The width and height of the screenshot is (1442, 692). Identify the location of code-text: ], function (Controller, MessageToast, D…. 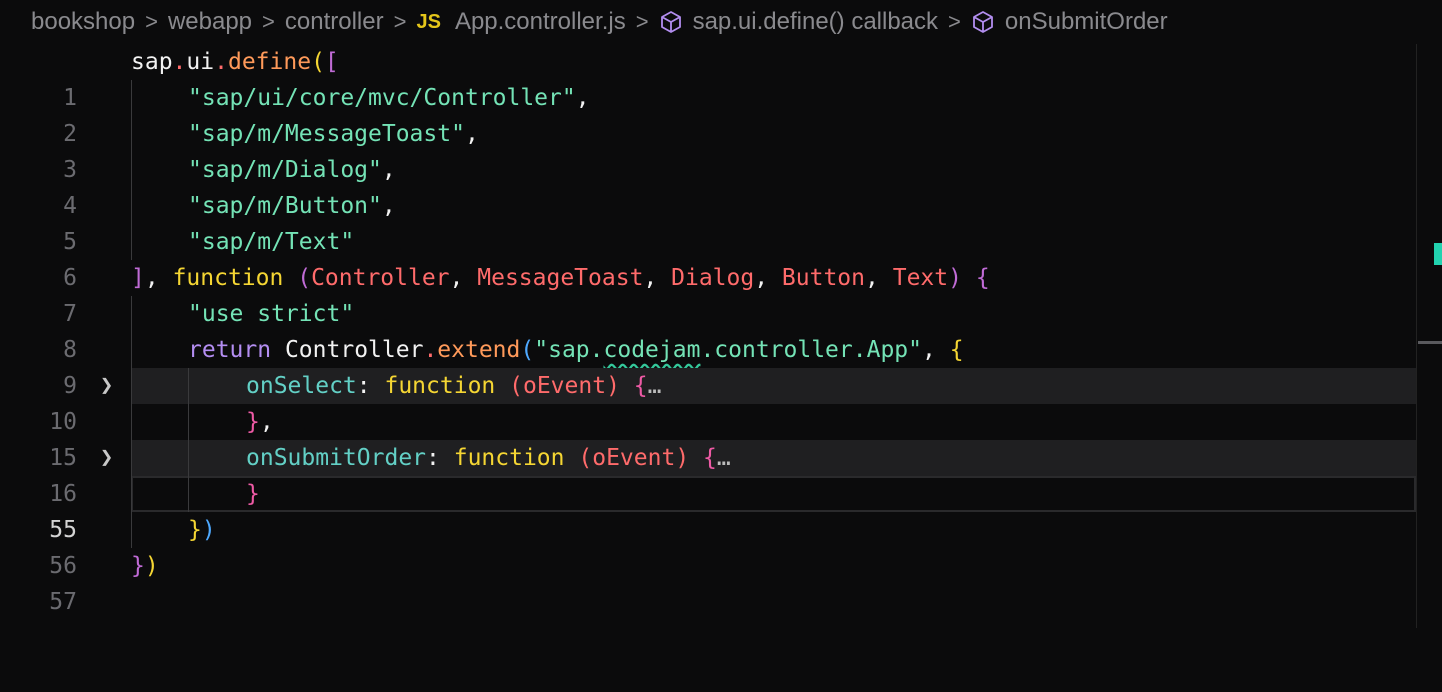
(560, 278).